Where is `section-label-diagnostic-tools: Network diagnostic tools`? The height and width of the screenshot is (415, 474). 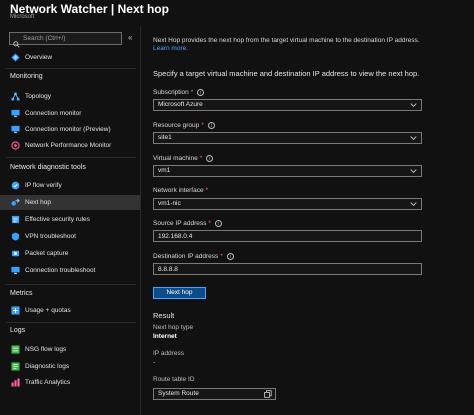
section-label-diagnostic-tools: Network diagnostic tools is located at coordinates (48, 167).